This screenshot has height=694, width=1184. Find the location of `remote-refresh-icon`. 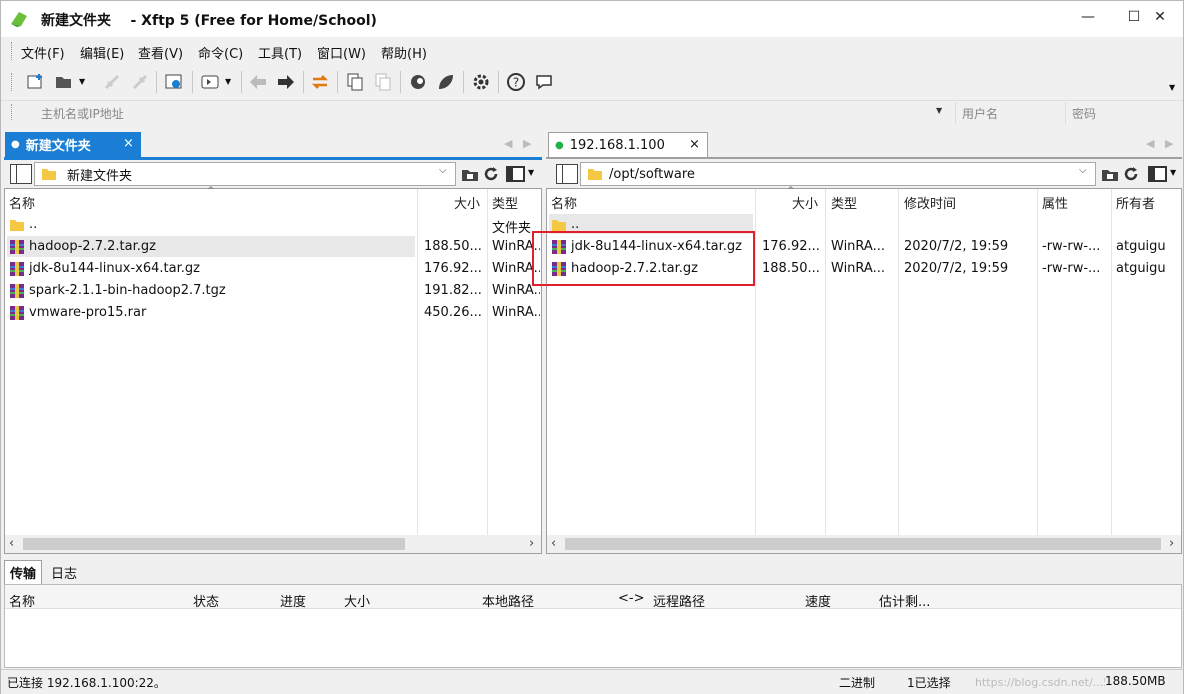

remote-refresh-icon is located at coordinates (1131, 174).